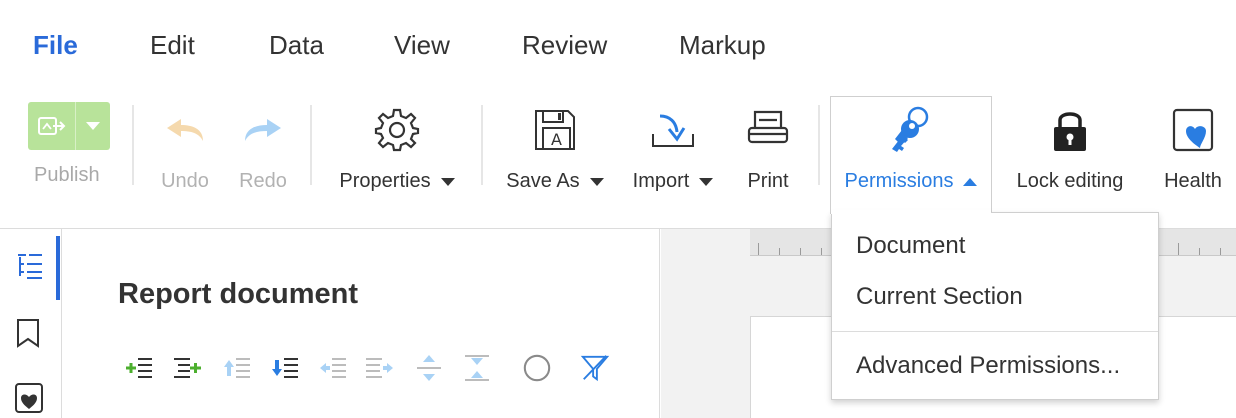 The height and width of the screenshot is (418, 1236). I want to click on save-as-button: A Save As, so click(555, 148).